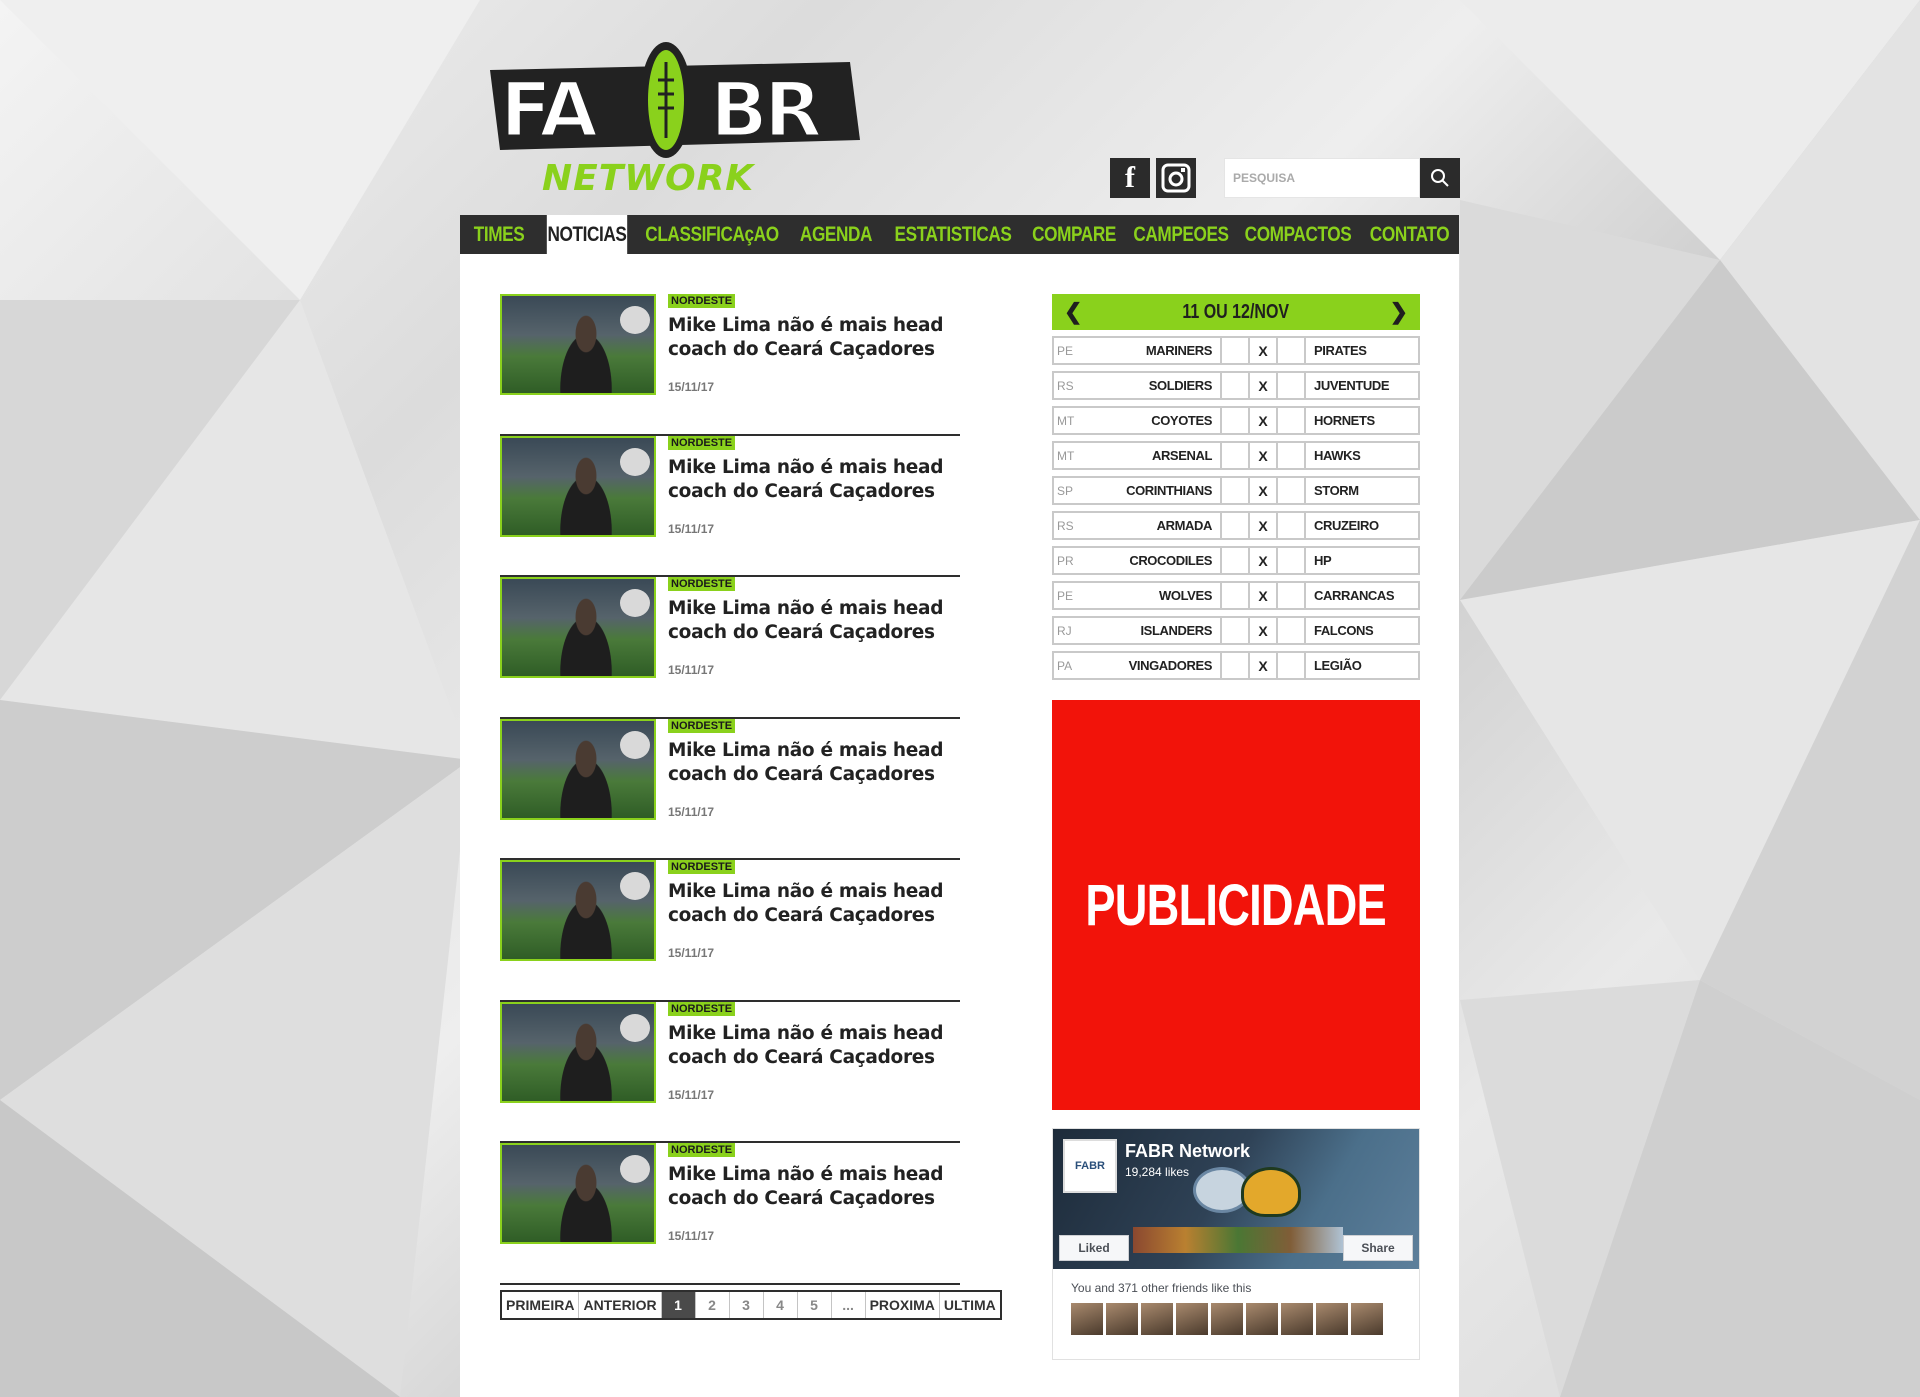 The height and width of the screenshot is (1397, 1920). What do you see at coordinates (1236, 312) in the screenshot?
I see `schedule-header: ❮ 11 OU 12/NOV ❯` at bounding box center [1236, 312].